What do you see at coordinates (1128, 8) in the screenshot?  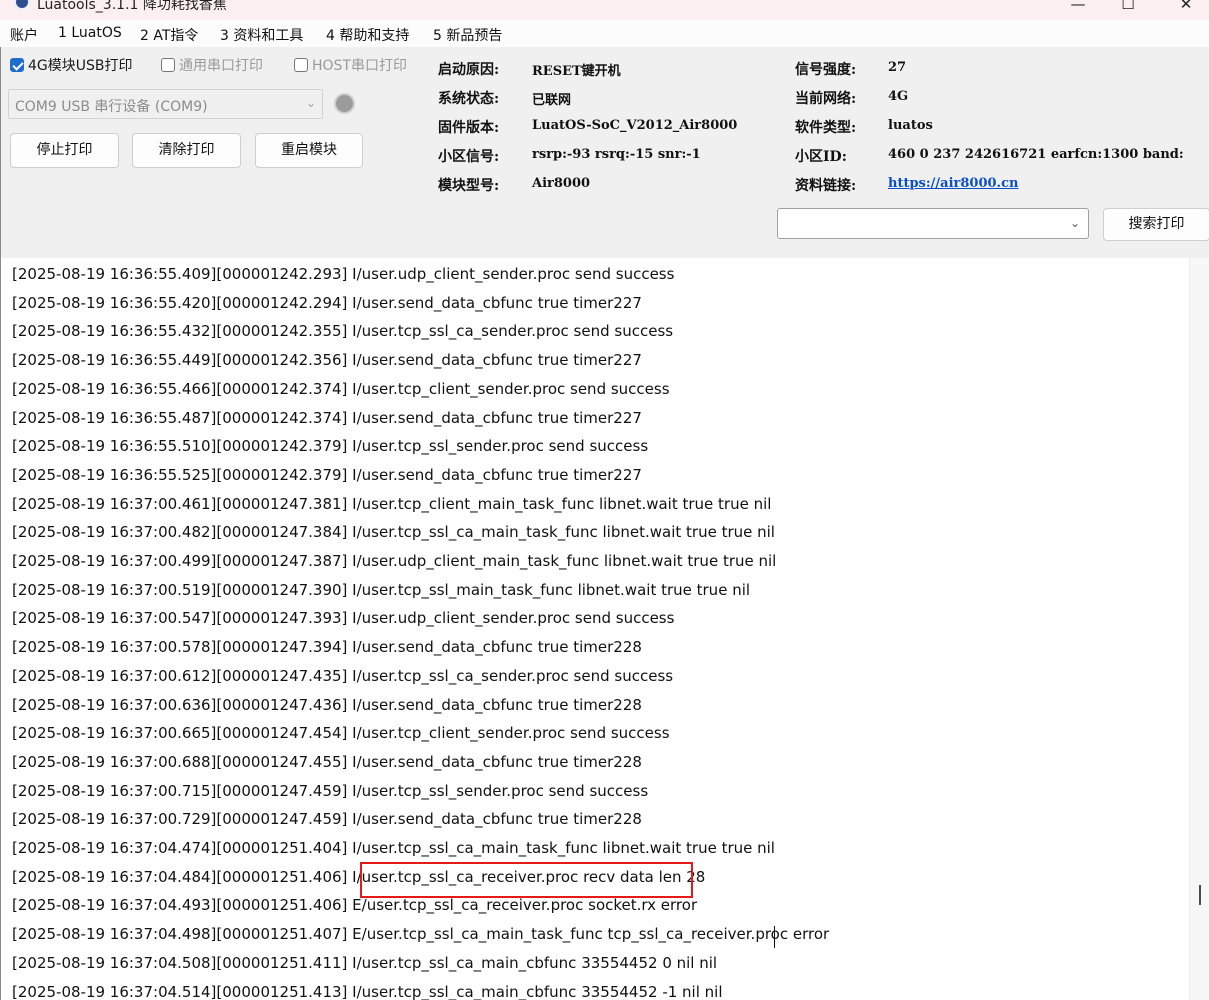 I see `maximize-icon: ☐` at bounding box center [1128, 8].